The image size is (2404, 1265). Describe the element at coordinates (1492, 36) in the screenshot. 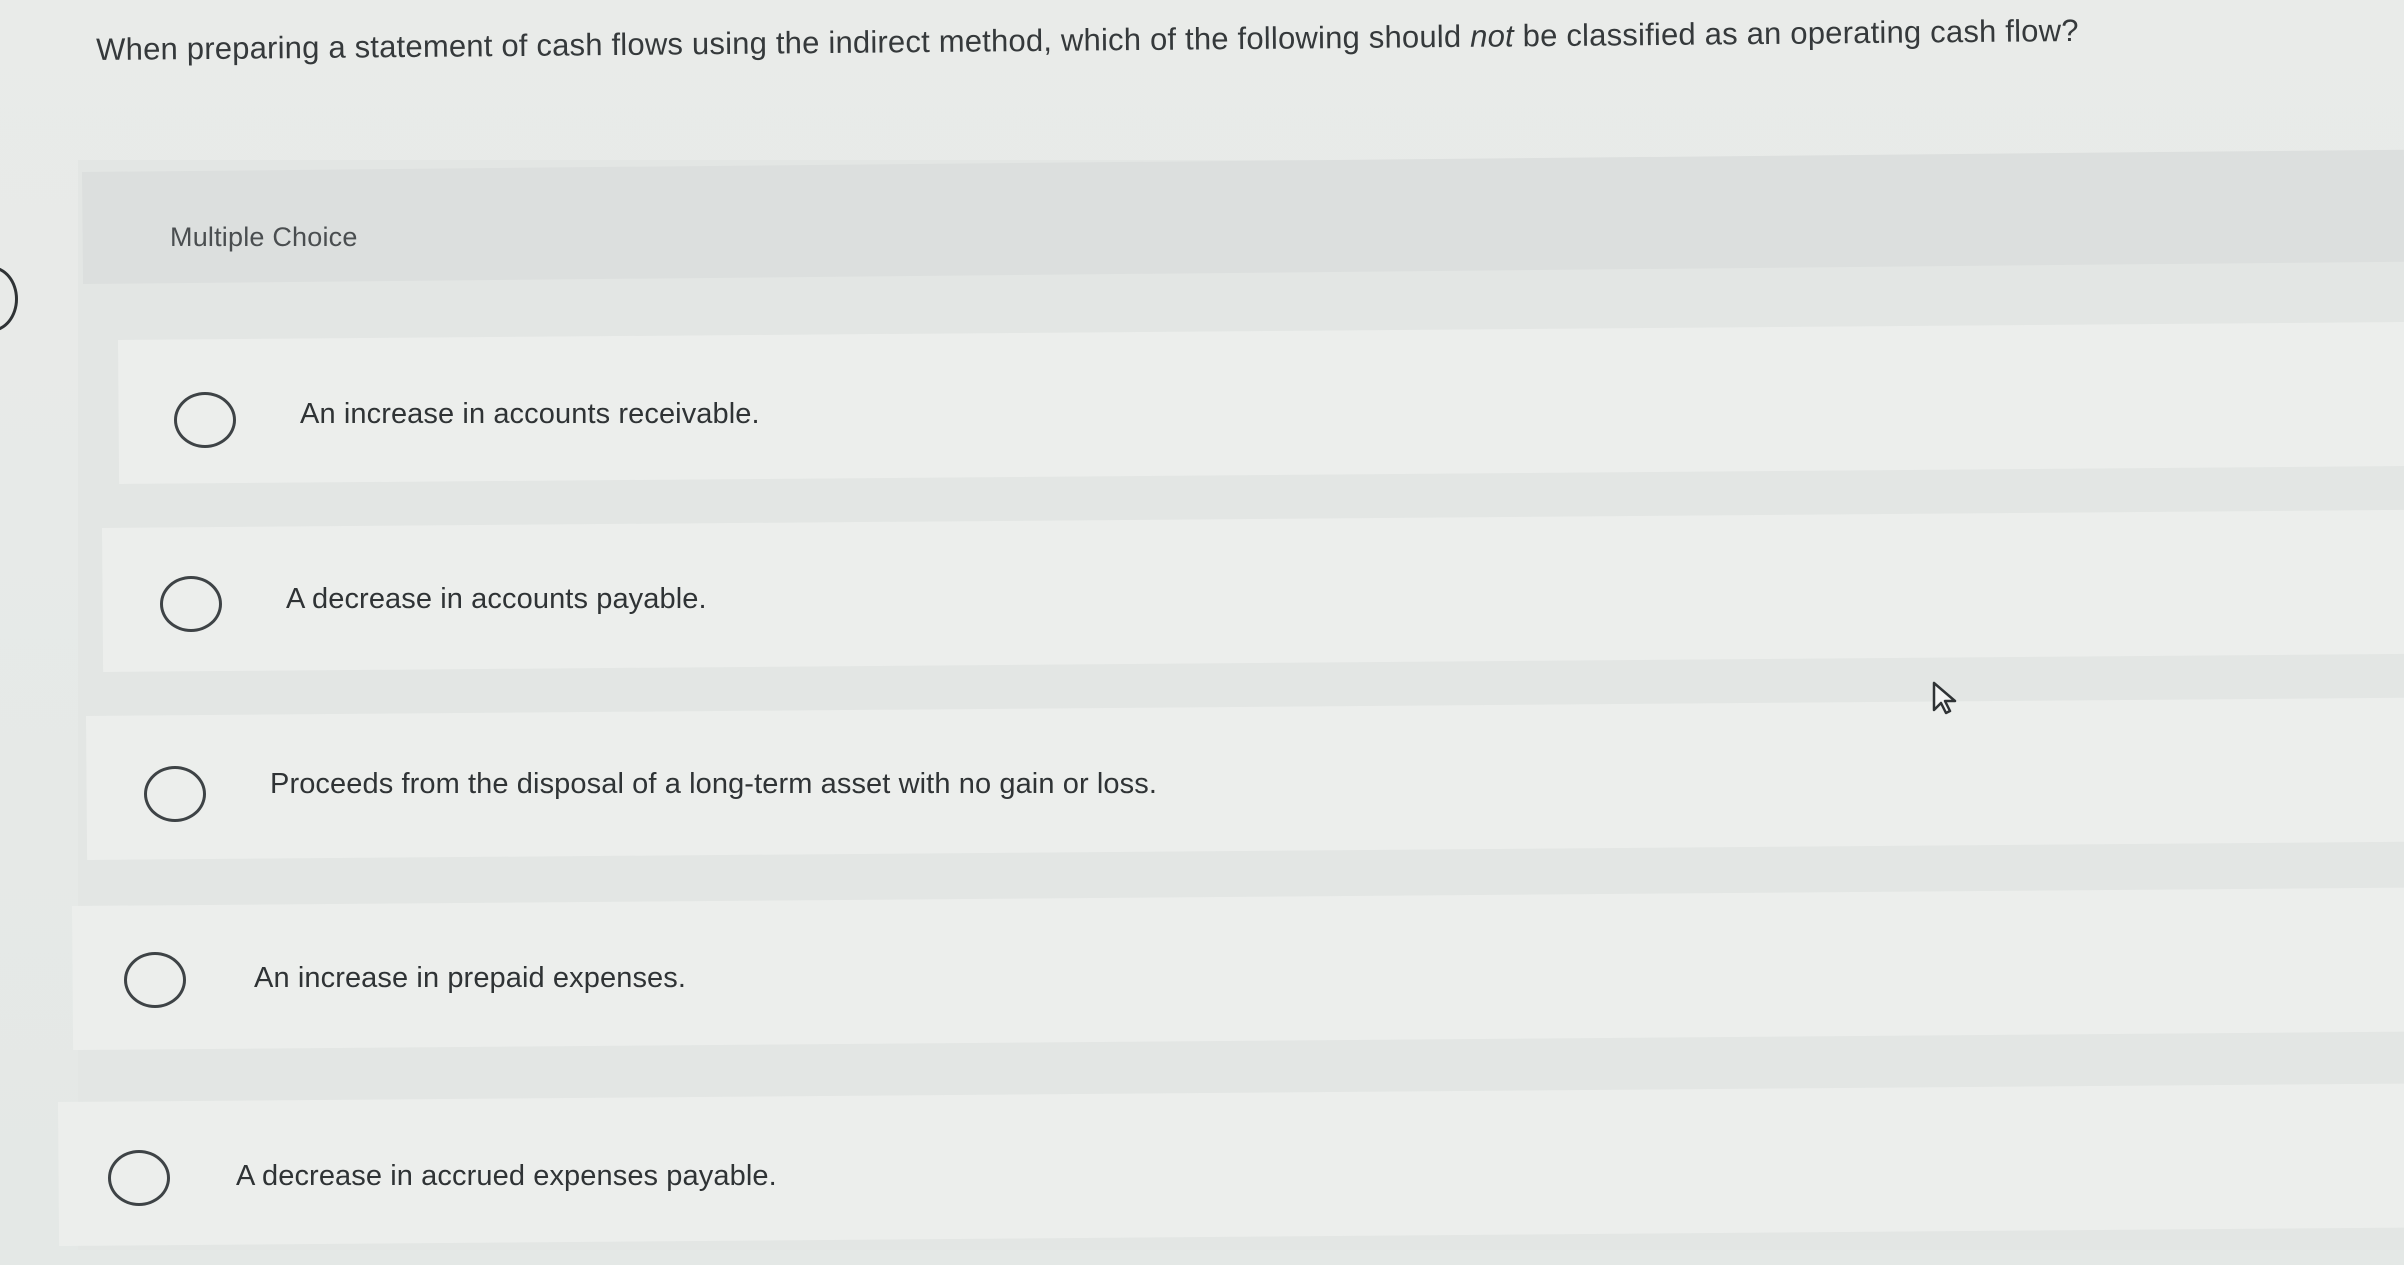

I see `question-emphasis: not` at that location.